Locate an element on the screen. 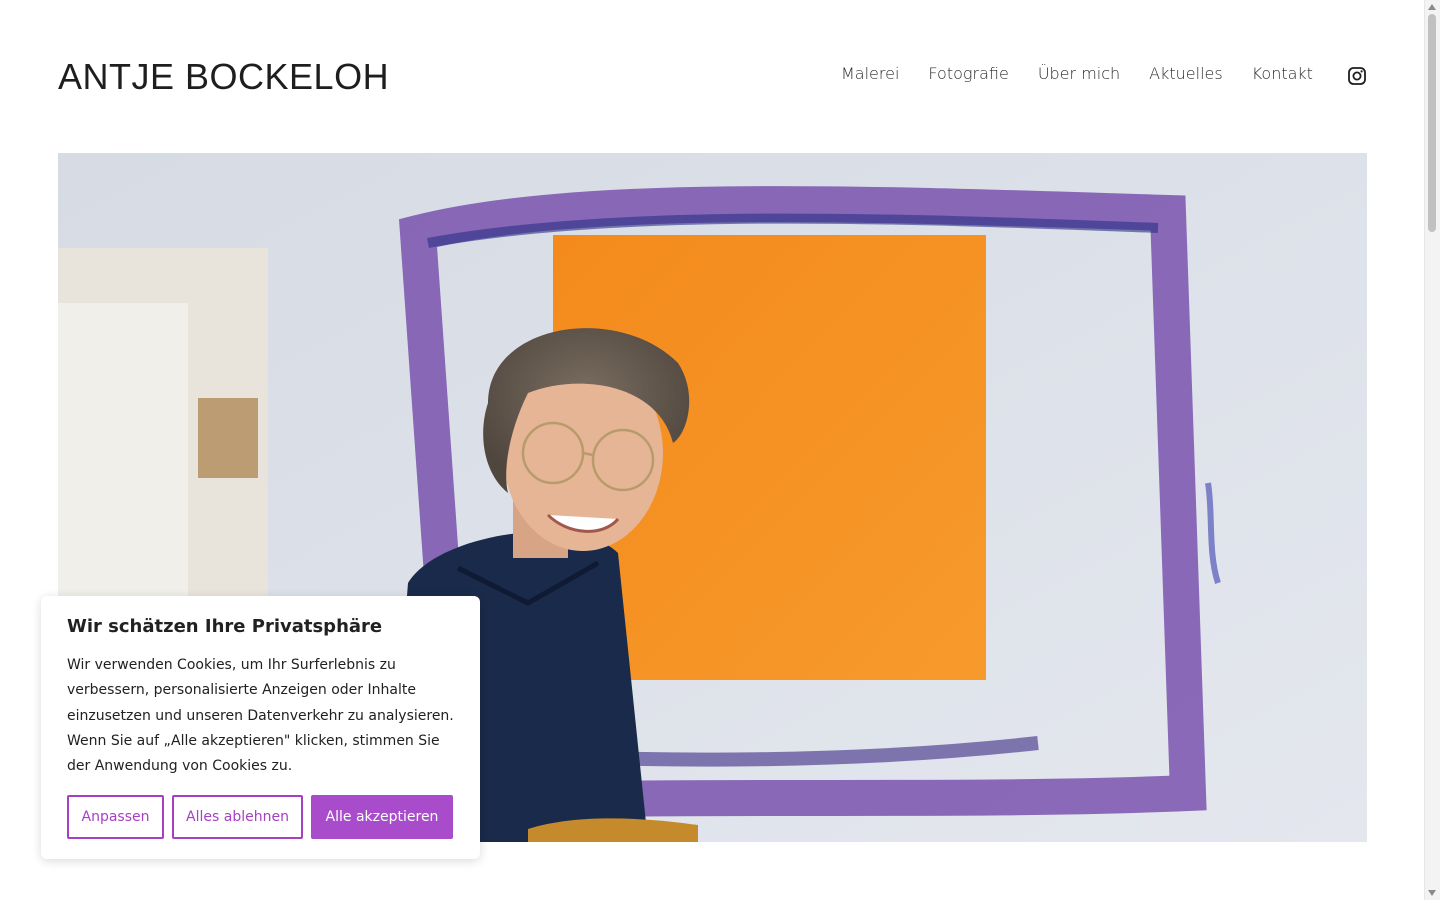  nav-item-aktuelles: Aktuelles is located at coordinates (1186, 73).